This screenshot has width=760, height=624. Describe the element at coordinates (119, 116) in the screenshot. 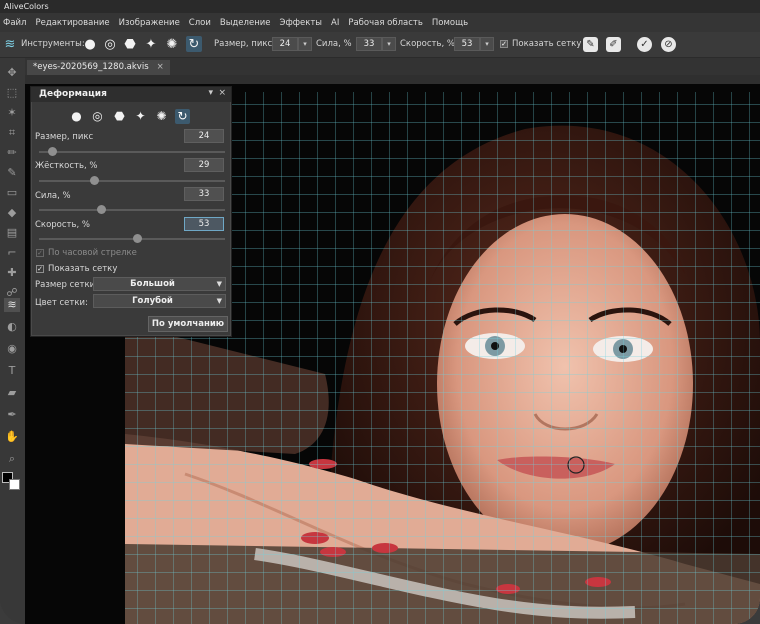

I see `panel-bloat-icon: ⬣` at that location.